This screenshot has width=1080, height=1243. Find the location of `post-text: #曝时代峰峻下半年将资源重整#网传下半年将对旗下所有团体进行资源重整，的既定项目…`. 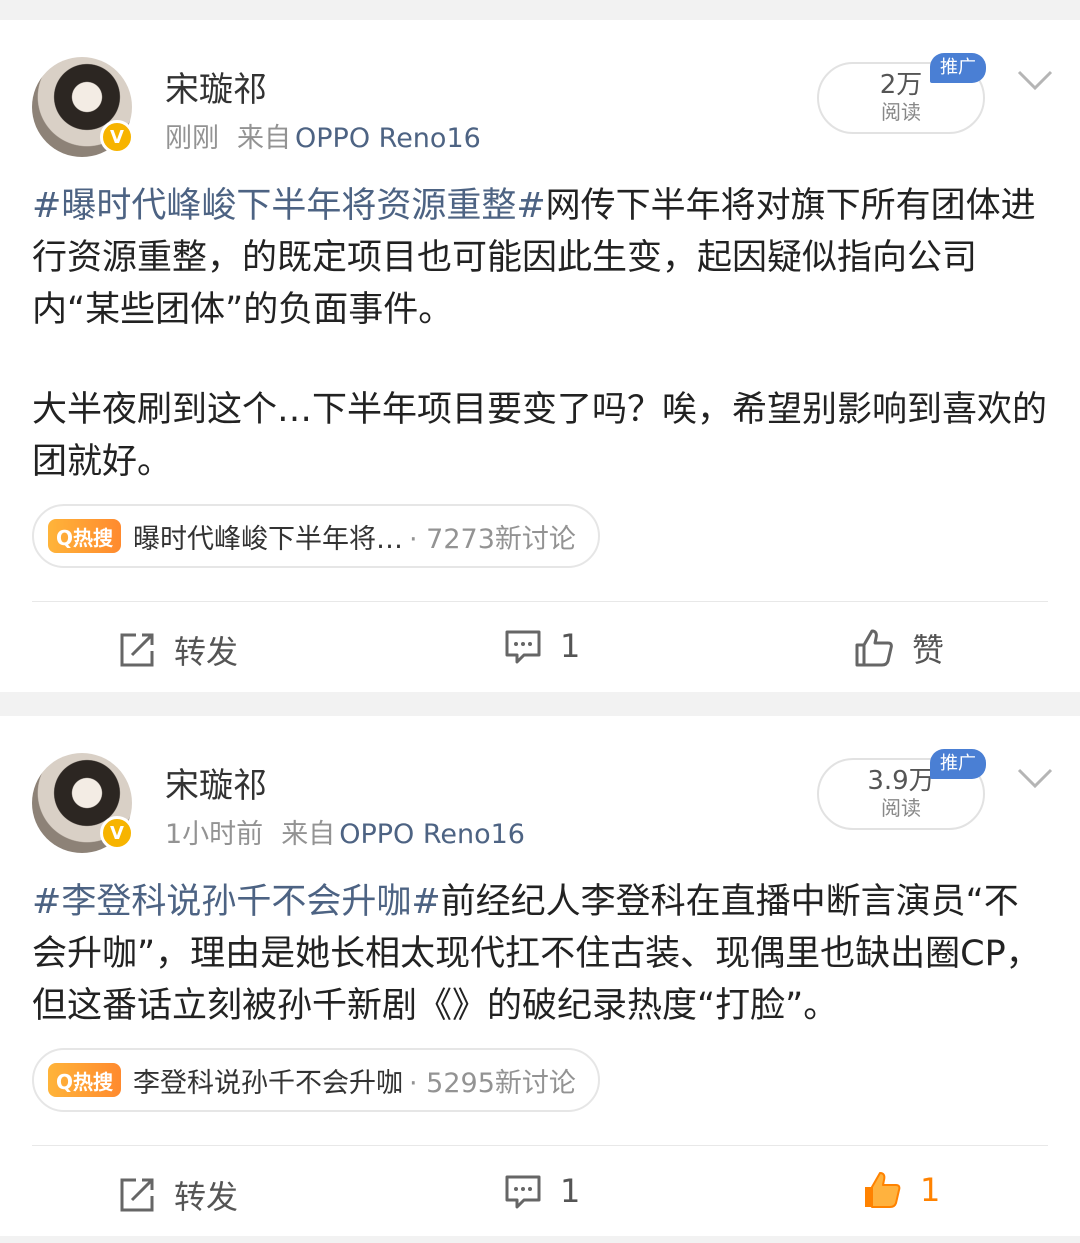

post-text: #曝时代峰峻下半年将资源重整#网传下半年将对旗下所有团体进行资源重整，的既定项目… is located at coordinates (542, 258).